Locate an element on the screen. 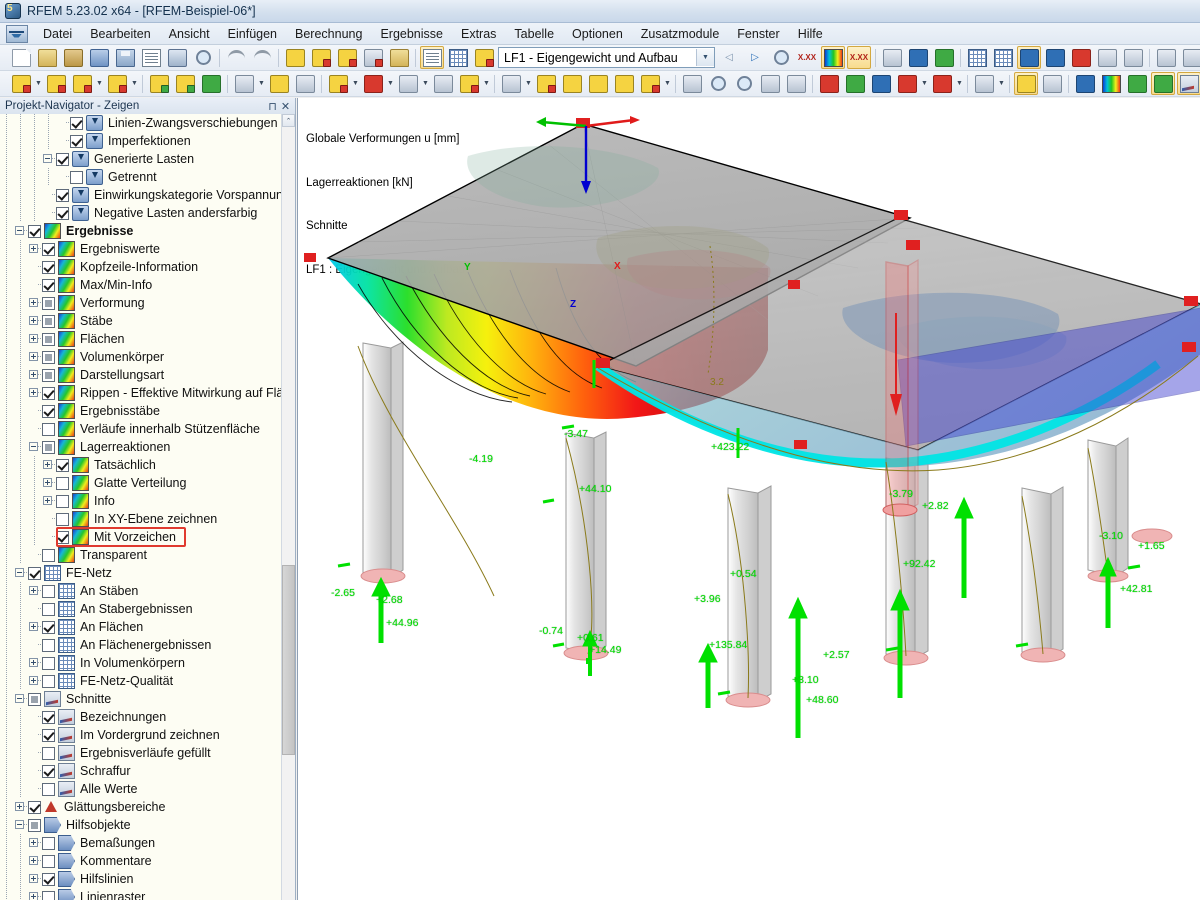  view-in-y-button is located at coordinates (855, 83).